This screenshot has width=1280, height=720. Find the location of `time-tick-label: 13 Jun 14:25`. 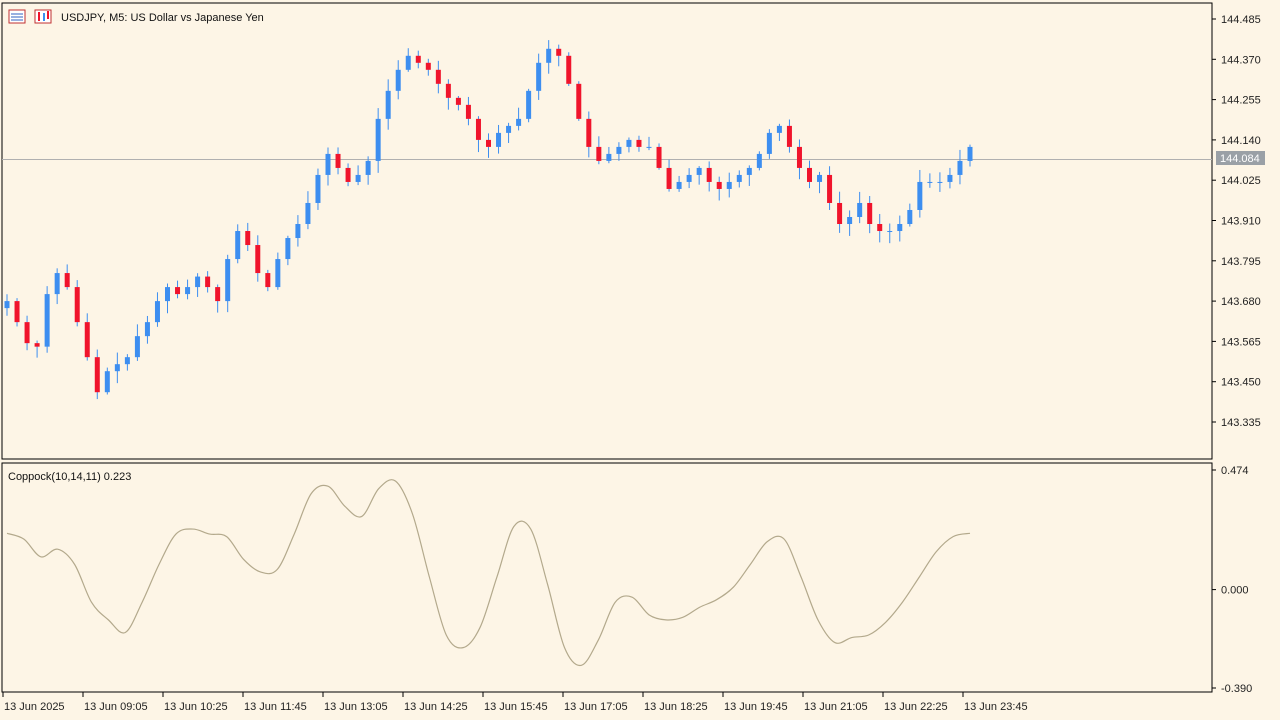

time-tick-label: 13 Jun 14:25 is located at coordinates (436, 707).